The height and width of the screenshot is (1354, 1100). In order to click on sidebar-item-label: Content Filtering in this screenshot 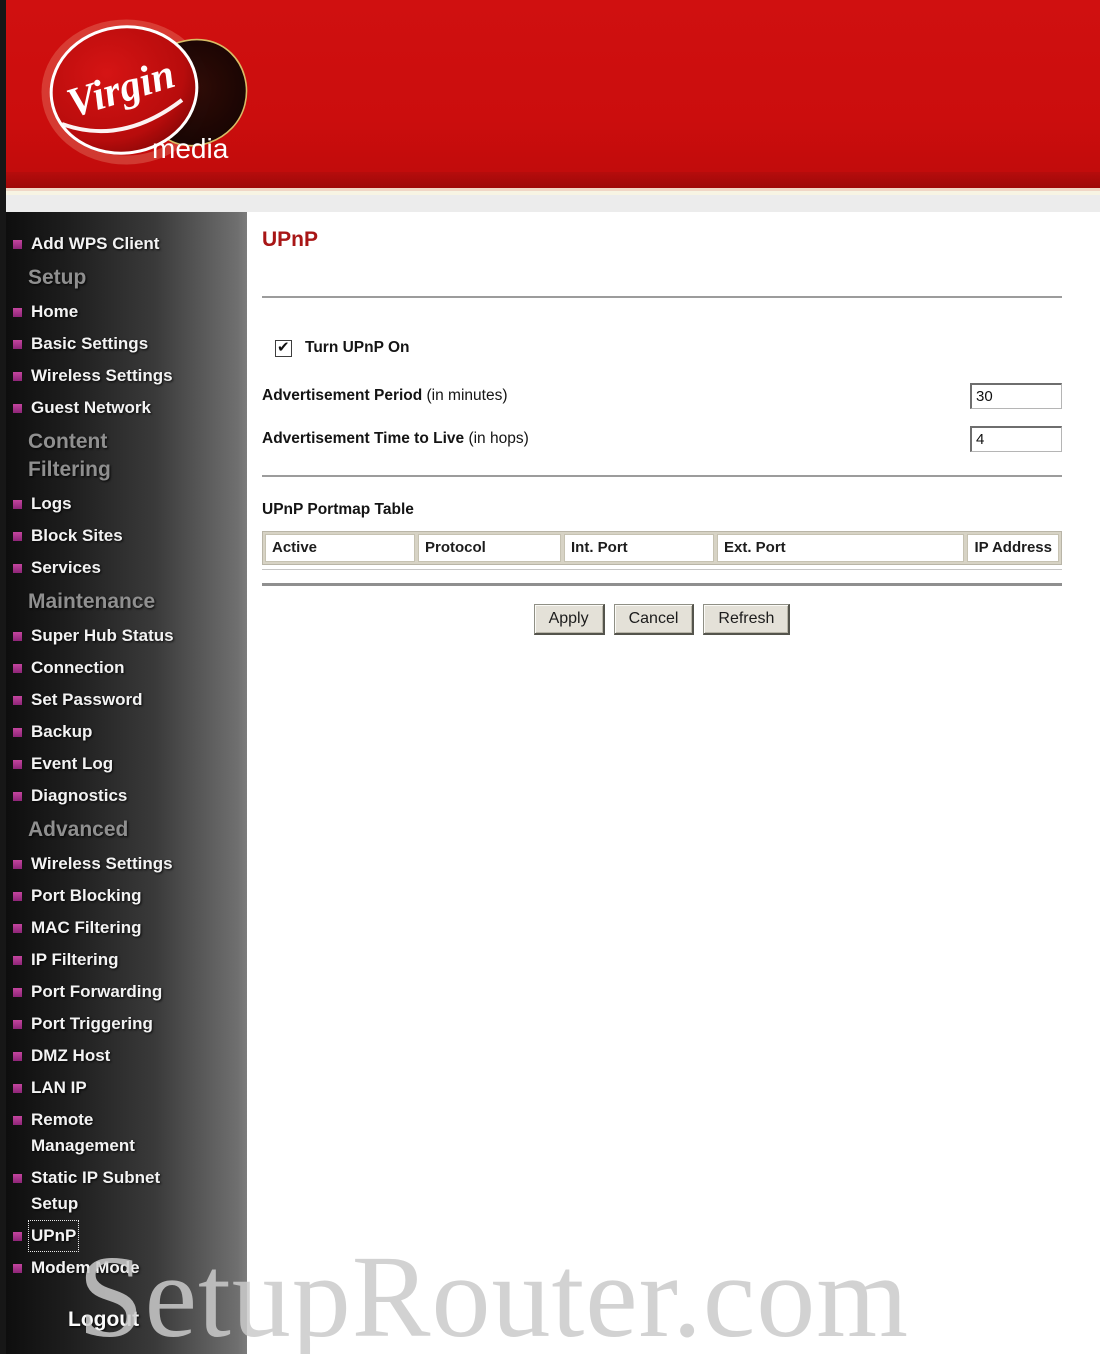, I will do `click(69, 455)`.